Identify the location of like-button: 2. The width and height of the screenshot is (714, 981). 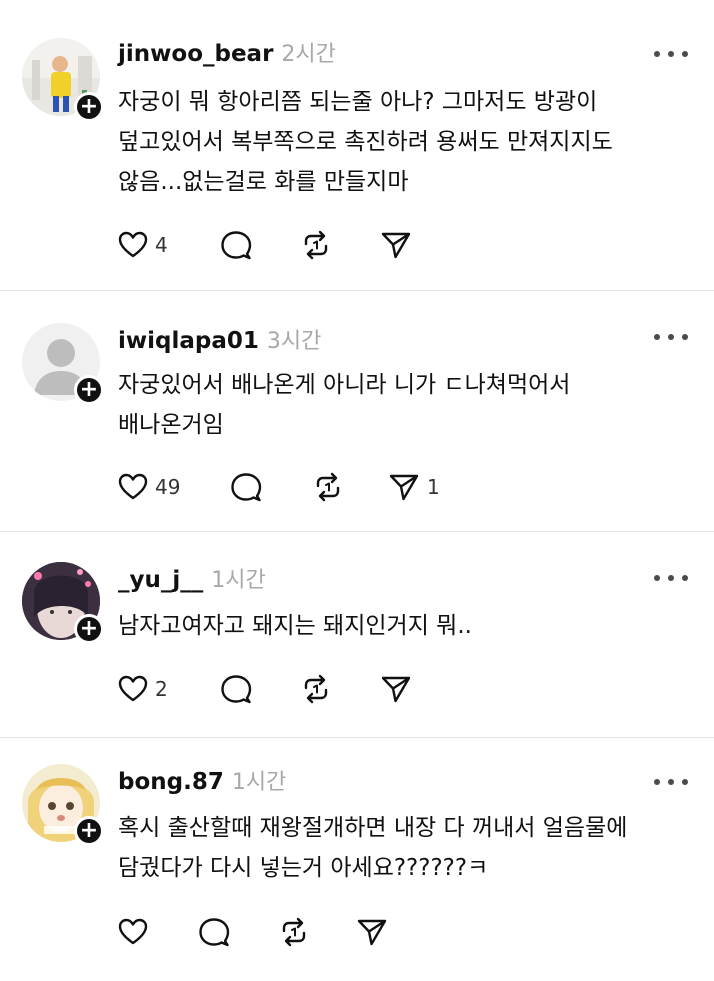
(143, 689).